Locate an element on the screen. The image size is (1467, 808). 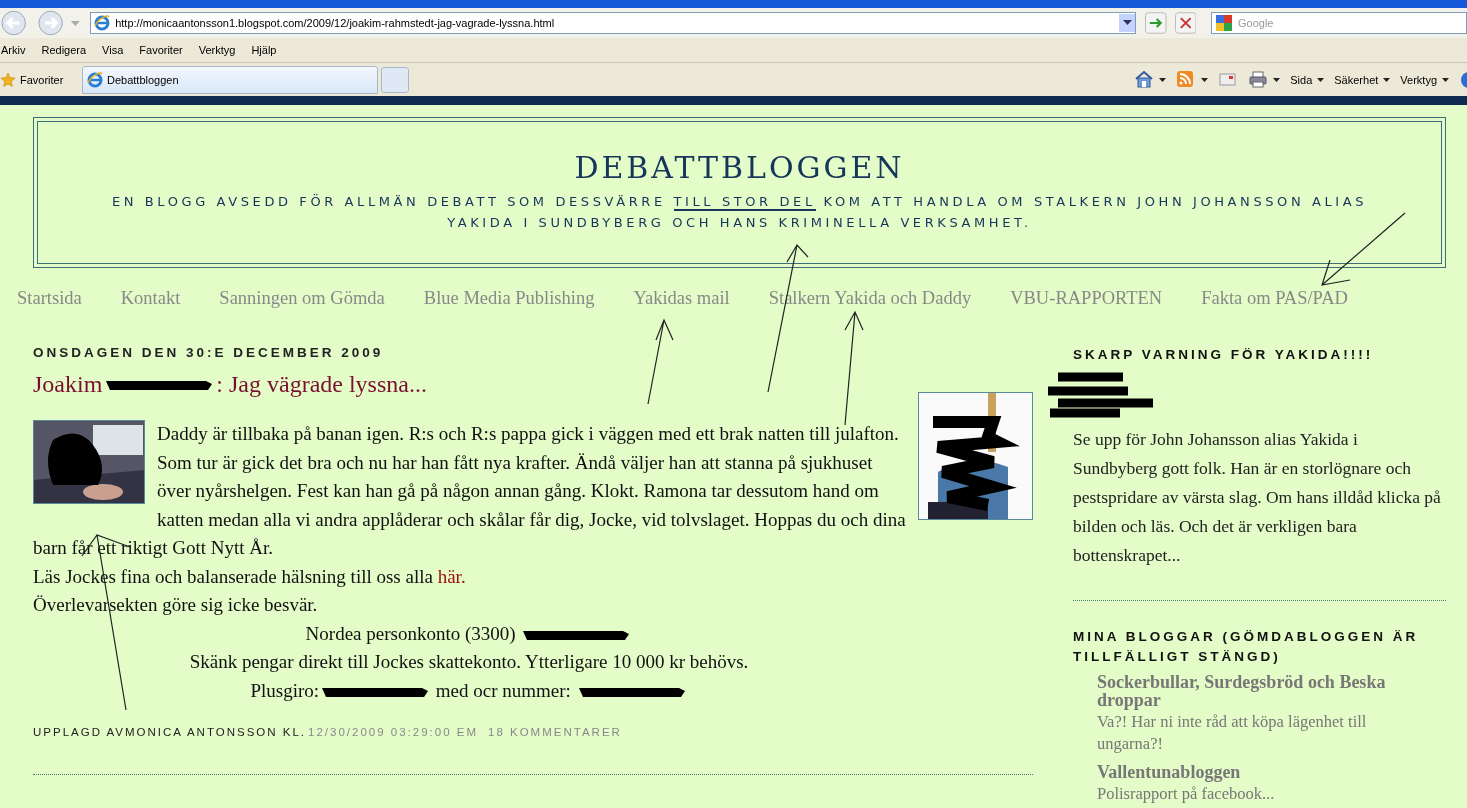
stop-button is located at coordinates (1185, 23).